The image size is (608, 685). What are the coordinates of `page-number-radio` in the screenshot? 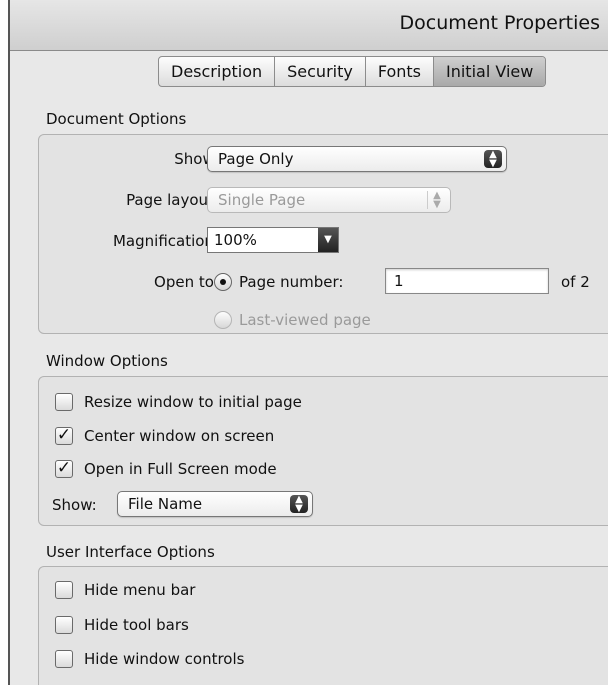 It's located at (223, 282).